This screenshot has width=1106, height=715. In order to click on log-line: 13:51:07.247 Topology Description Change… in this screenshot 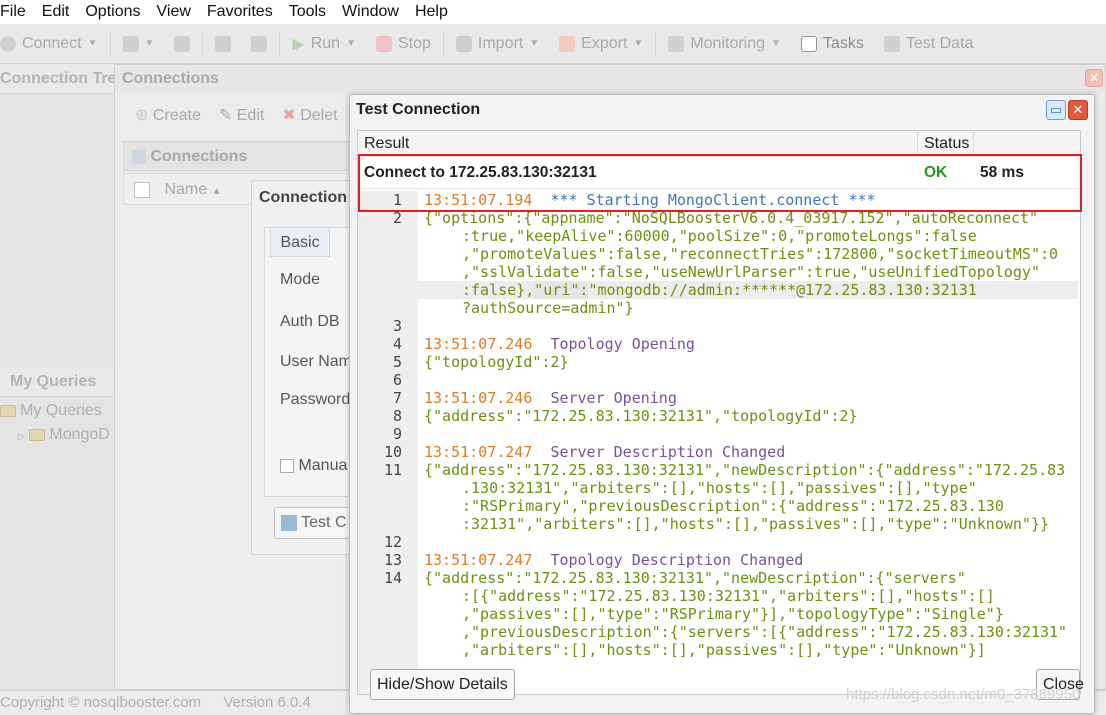, I will do `click(614, 560)`.